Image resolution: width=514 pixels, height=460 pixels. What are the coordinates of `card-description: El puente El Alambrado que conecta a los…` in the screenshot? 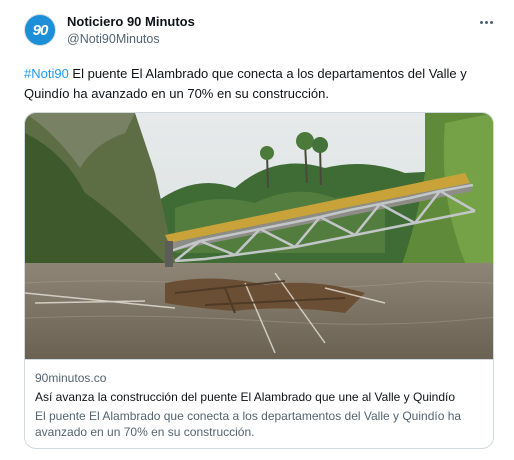 It's located at (248, 424).